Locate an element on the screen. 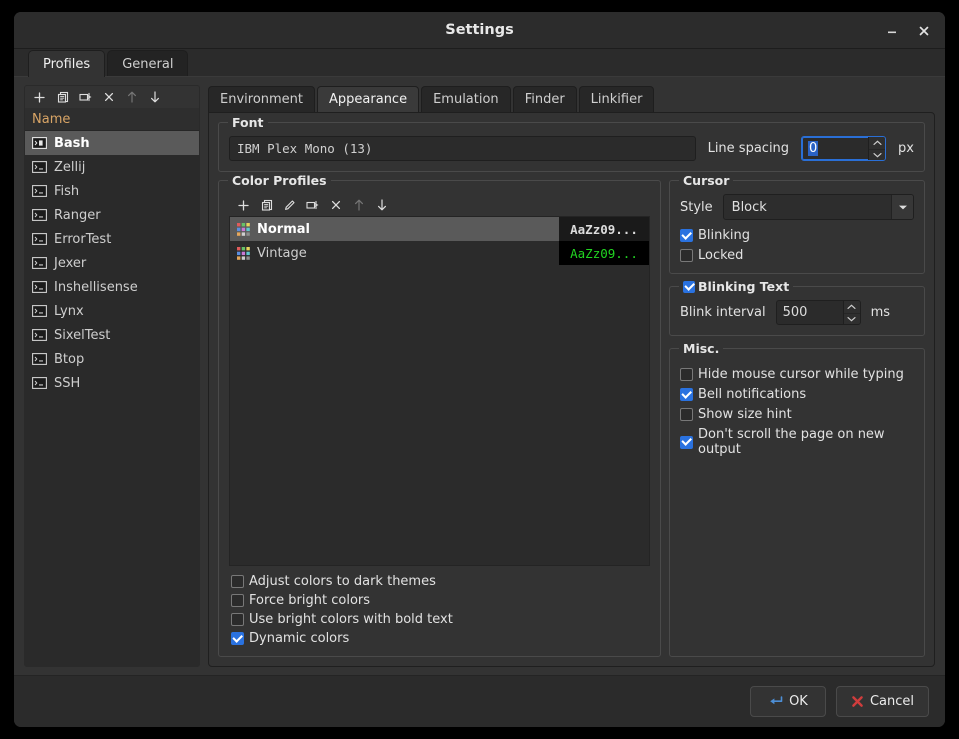 This screenshot has width=959, height=739. edit-color-profile-button is located at coordinates (289, 205).